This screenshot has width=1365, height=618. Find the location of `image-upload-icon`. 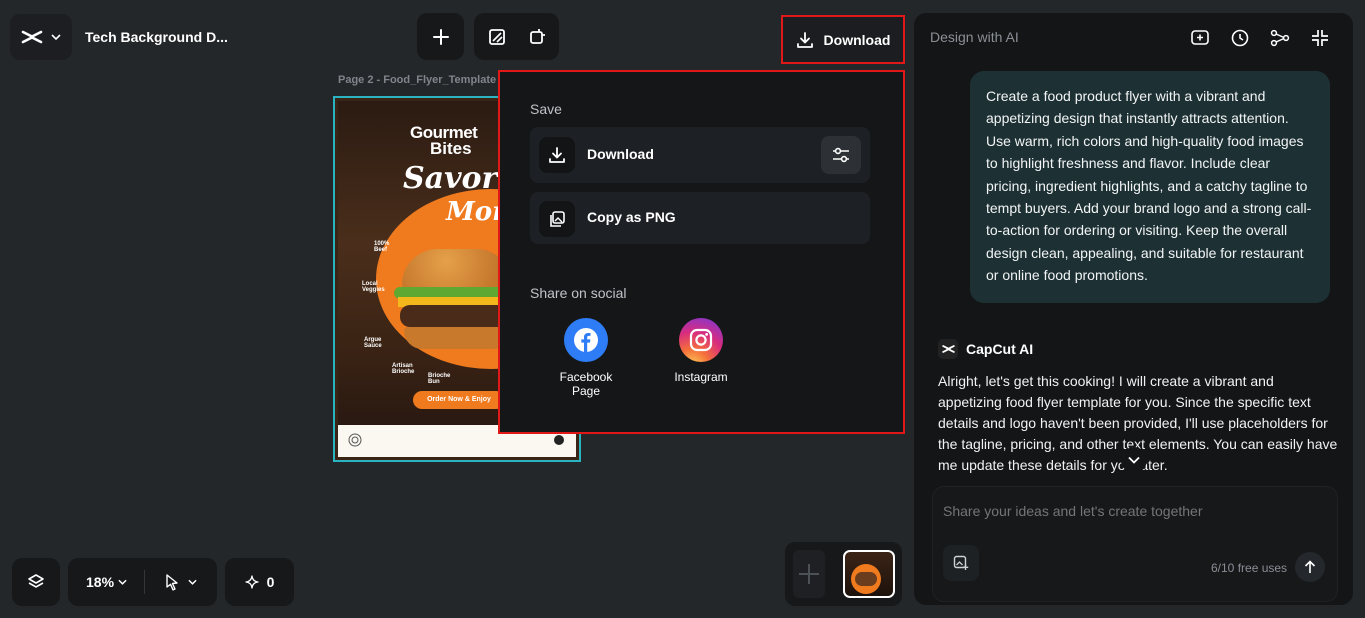

image-upload-icon is located at coordinates (961, 562).